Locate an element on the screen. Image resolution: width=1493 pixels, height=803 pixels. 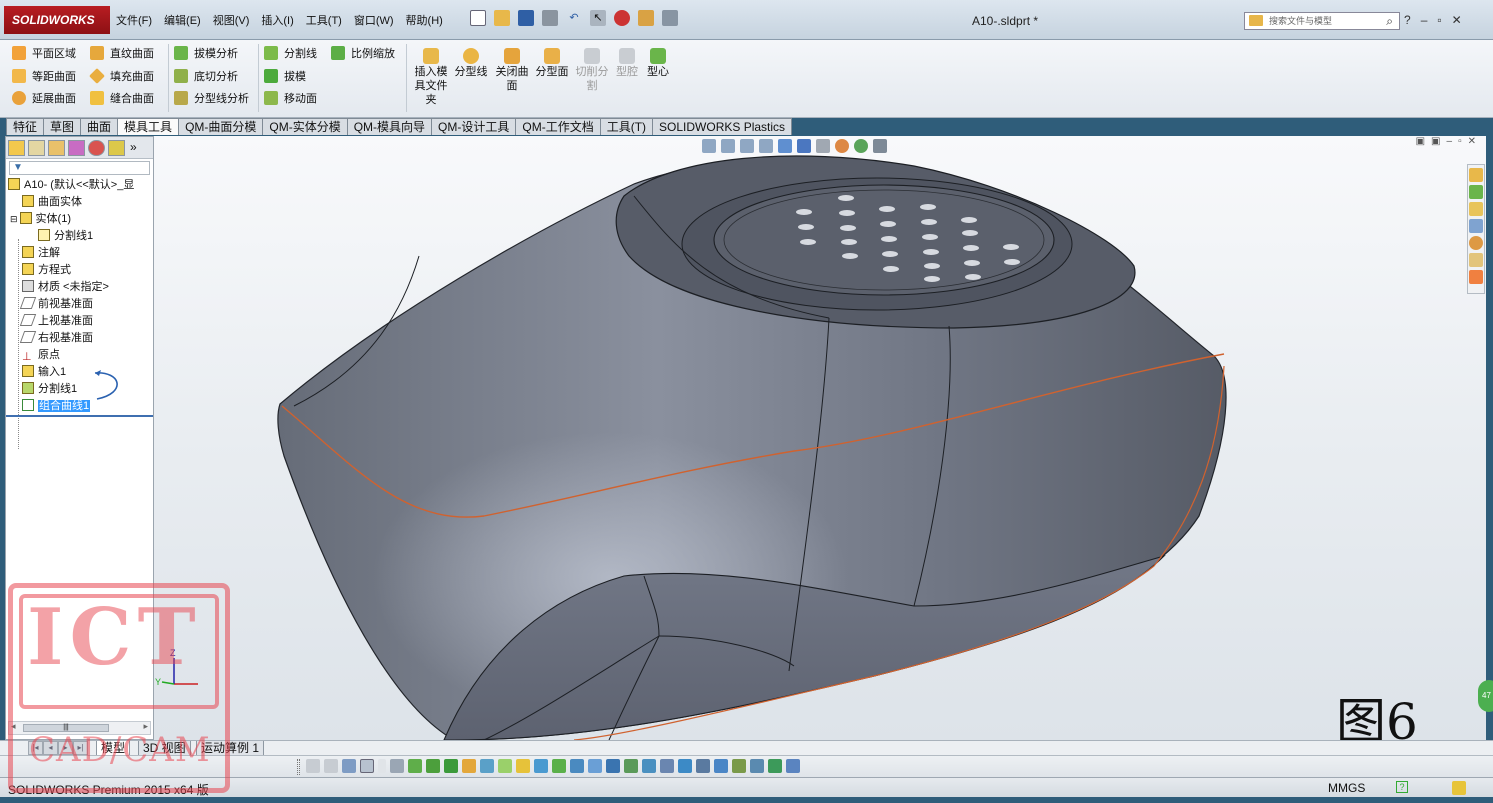
tree-root: A10- (默认<<默认>_显 is located at coordinates (79, 185).